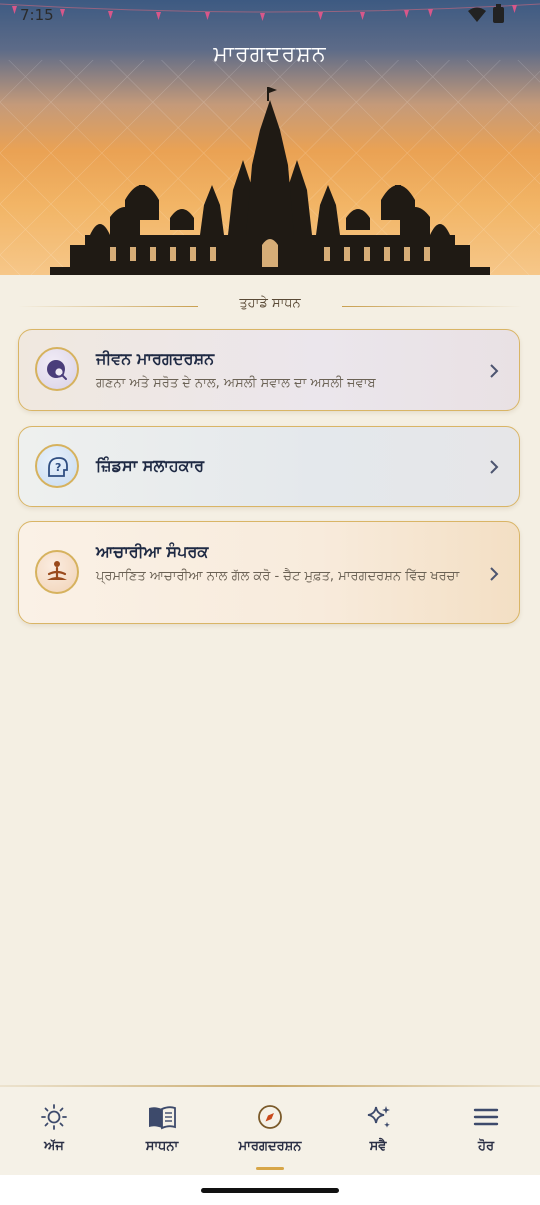  I want to click on status-time: 7:15, so click(37, 15).